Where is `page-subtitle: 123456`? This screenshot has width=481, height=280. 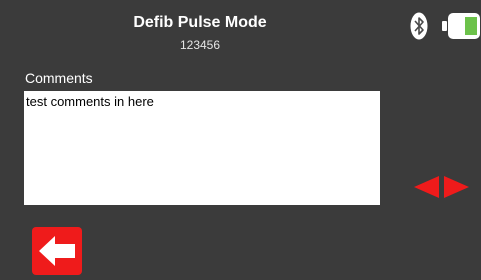
page-subtitle: 123456 is located at coordinates (200, 45).